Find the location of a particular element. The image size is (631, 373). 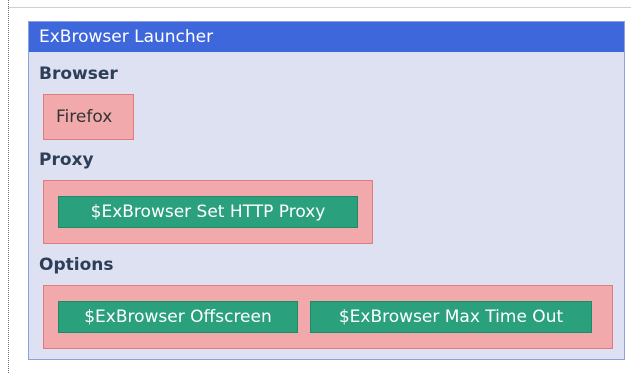

options-section-label: Options is located at coordinates (76, 265).